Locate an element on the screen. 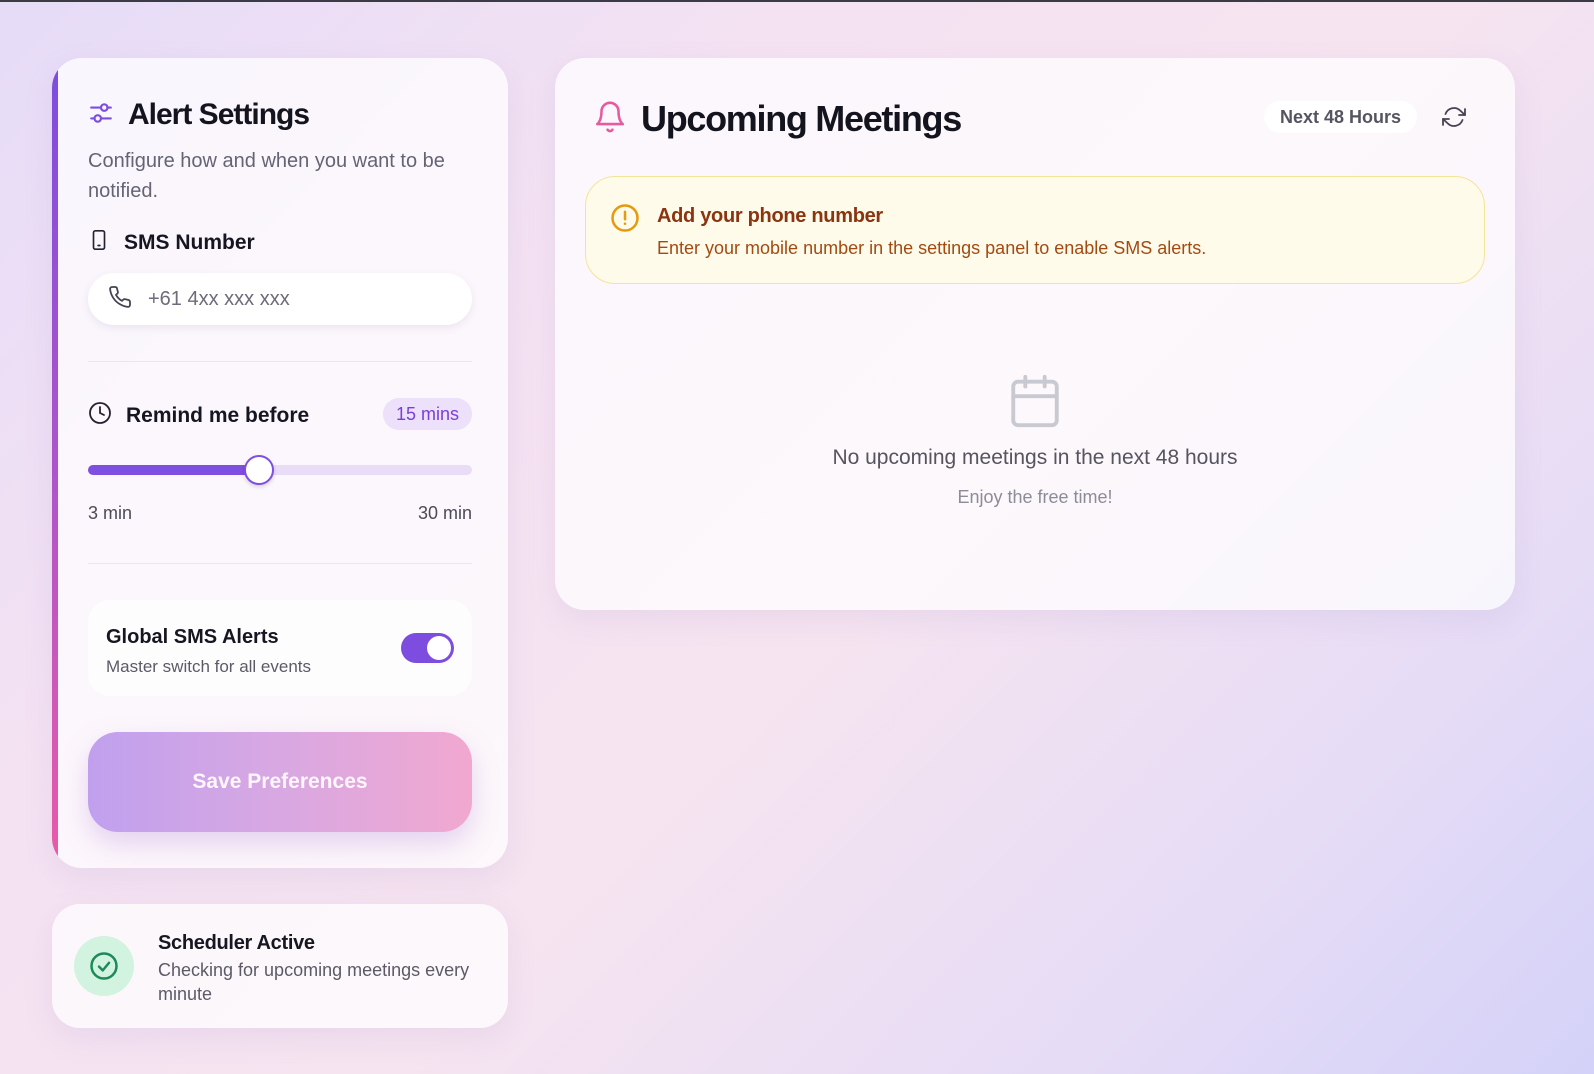  sms-number-label-row: SMS Number is located at coordinates (171, 242).